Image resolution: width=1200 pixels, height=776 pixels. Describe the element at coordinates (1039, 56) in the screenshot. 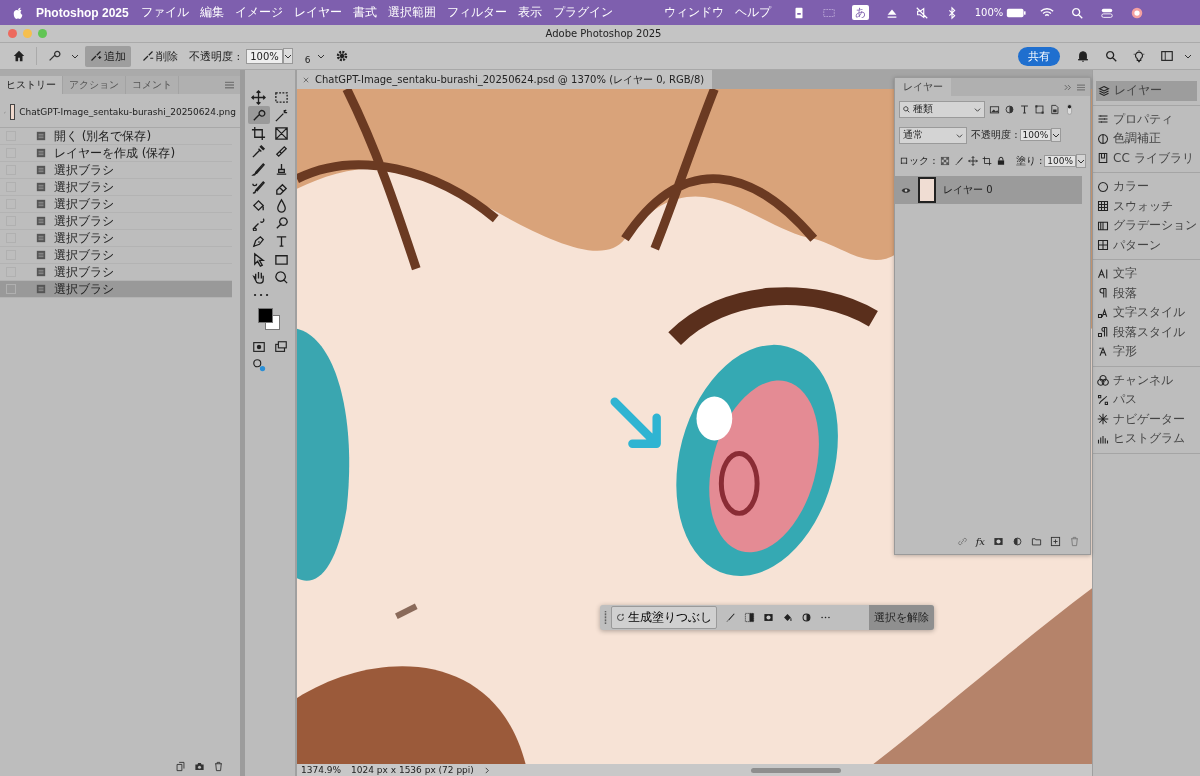

I see `share-button: 共有` at that location.